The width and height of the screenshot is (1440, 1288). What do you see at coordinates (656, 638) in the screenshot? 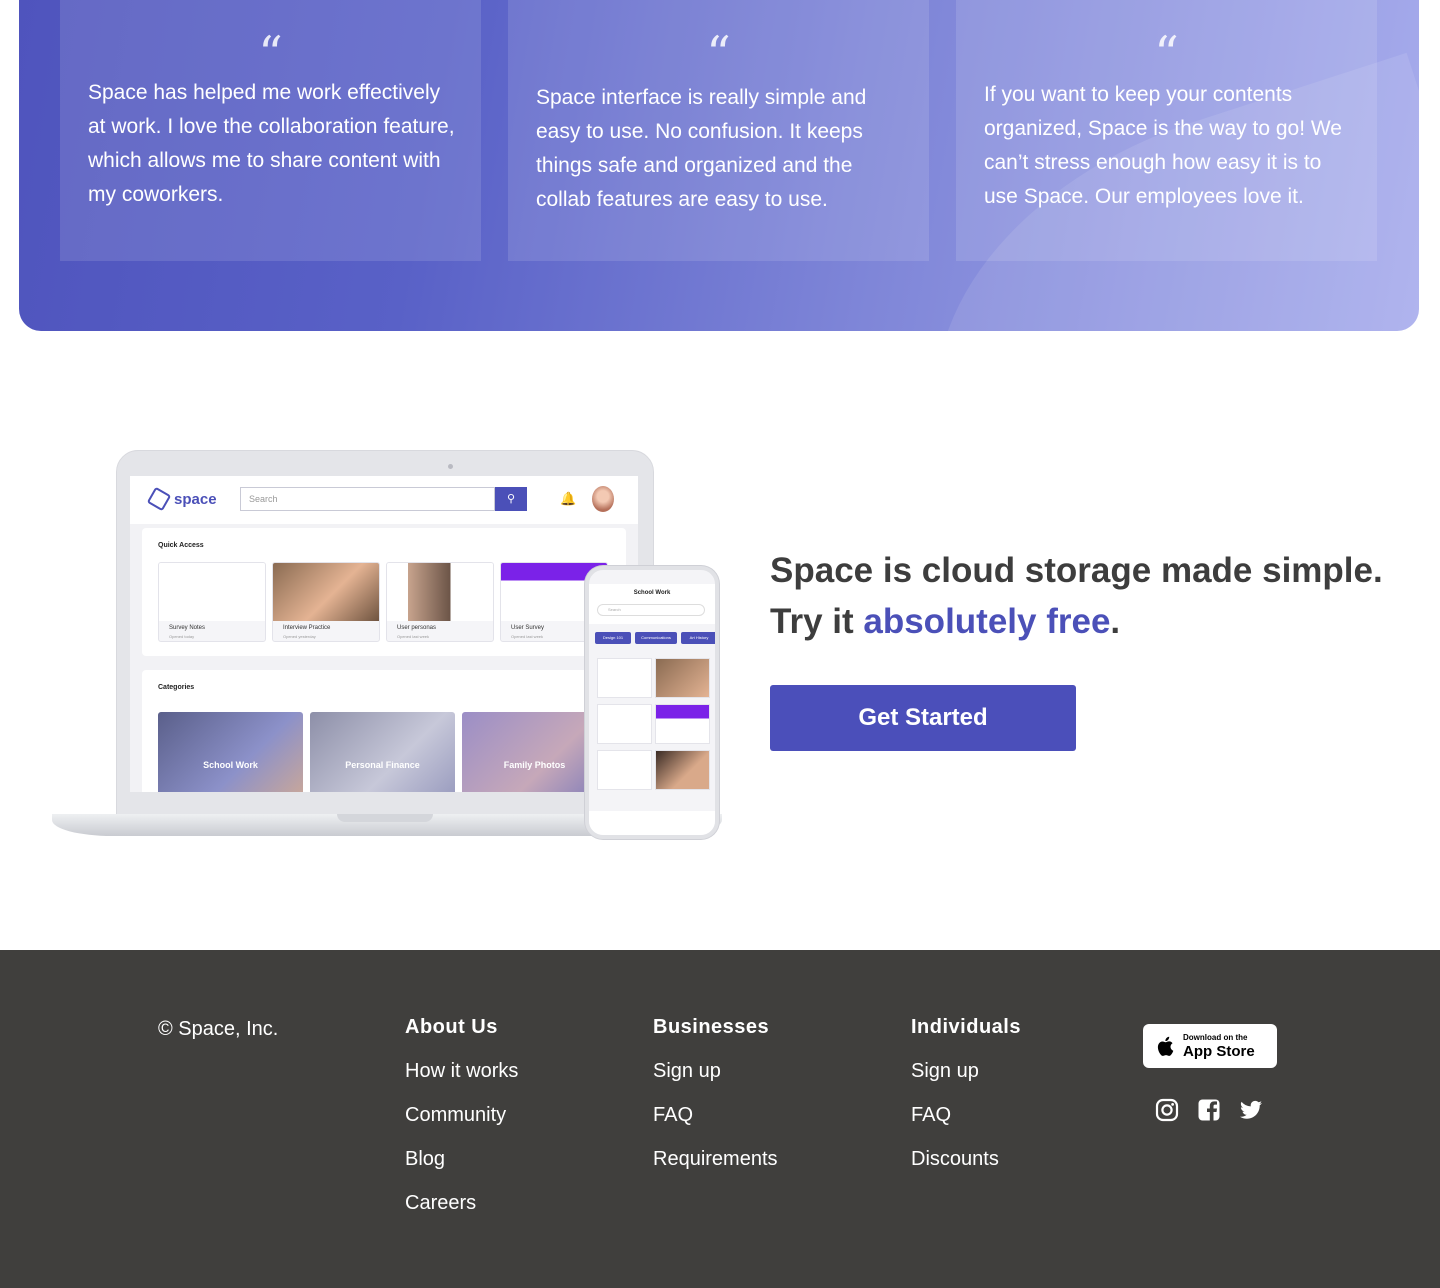
I see `phone-folder-tab: Communications` at bounding box center [656, 638].